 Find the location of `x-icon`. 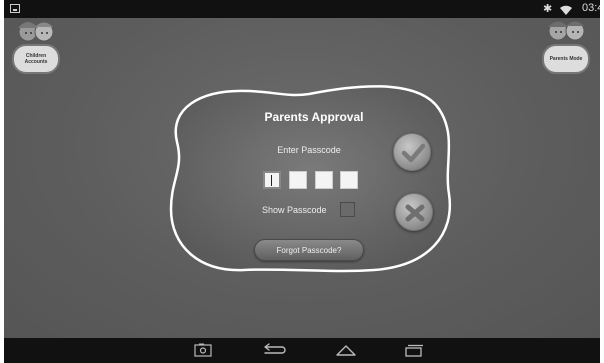

x-icon is located at coordinates (415, 213).